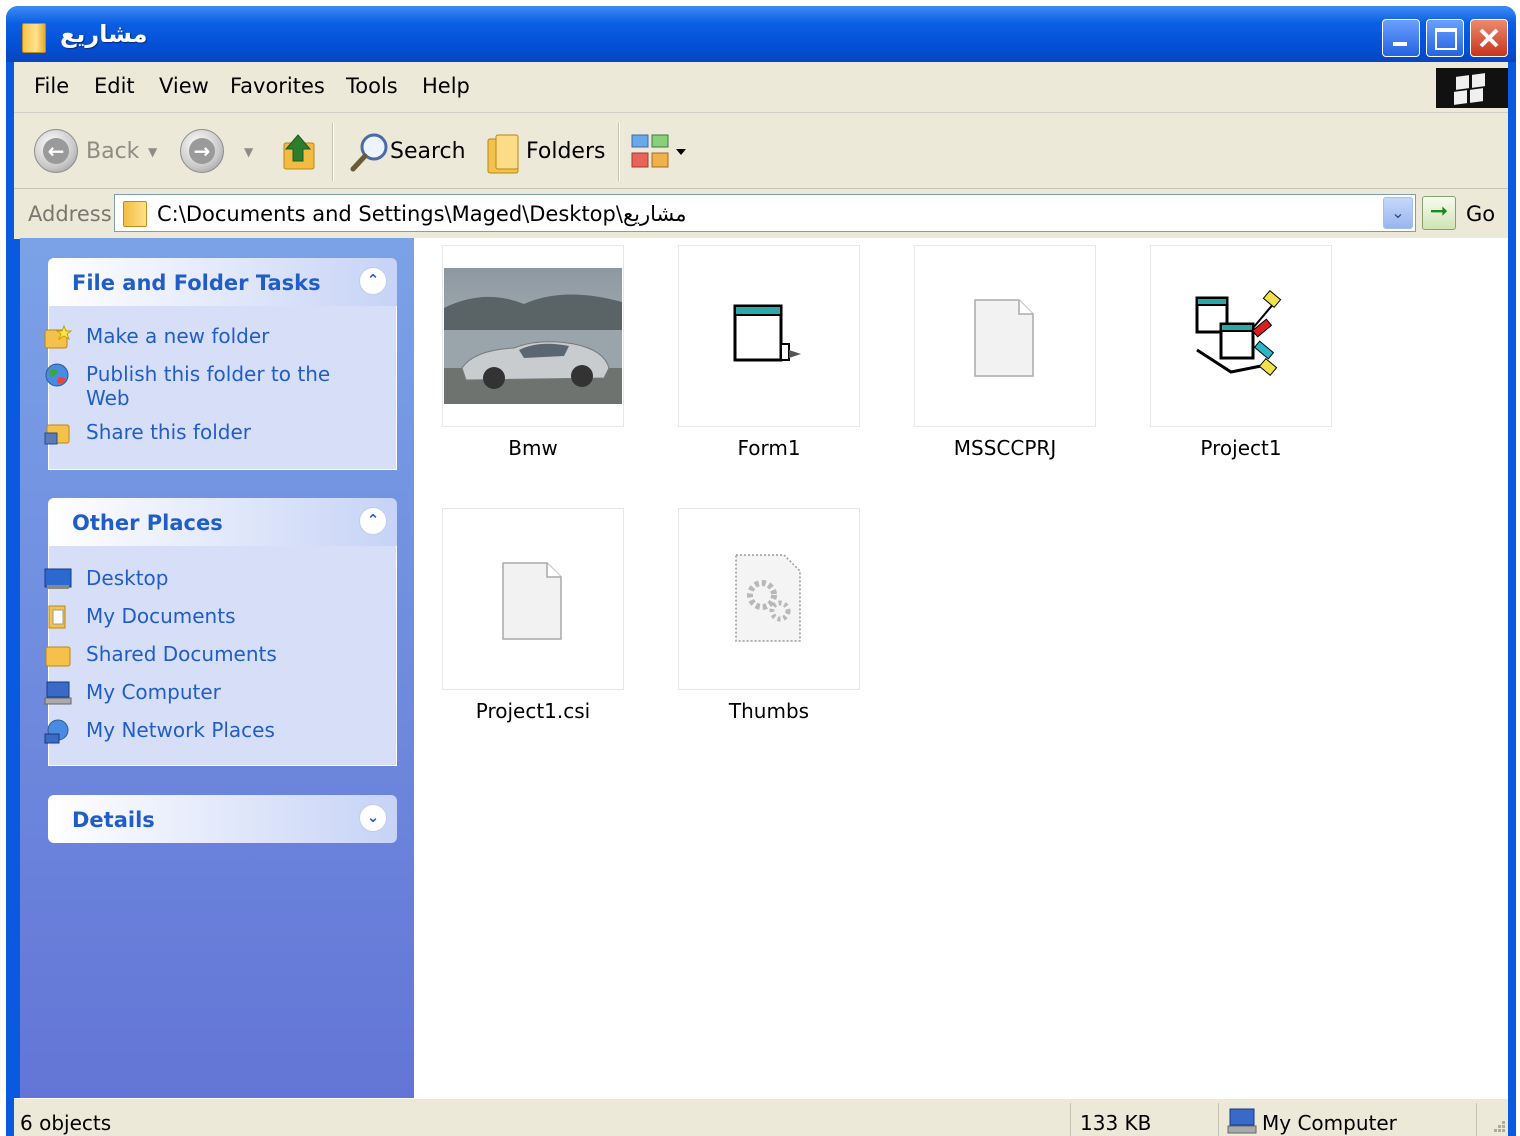  Describe the element at coordinates (216, 692) in the screenshot. I see `place-my-computer: My Computer` at that location.